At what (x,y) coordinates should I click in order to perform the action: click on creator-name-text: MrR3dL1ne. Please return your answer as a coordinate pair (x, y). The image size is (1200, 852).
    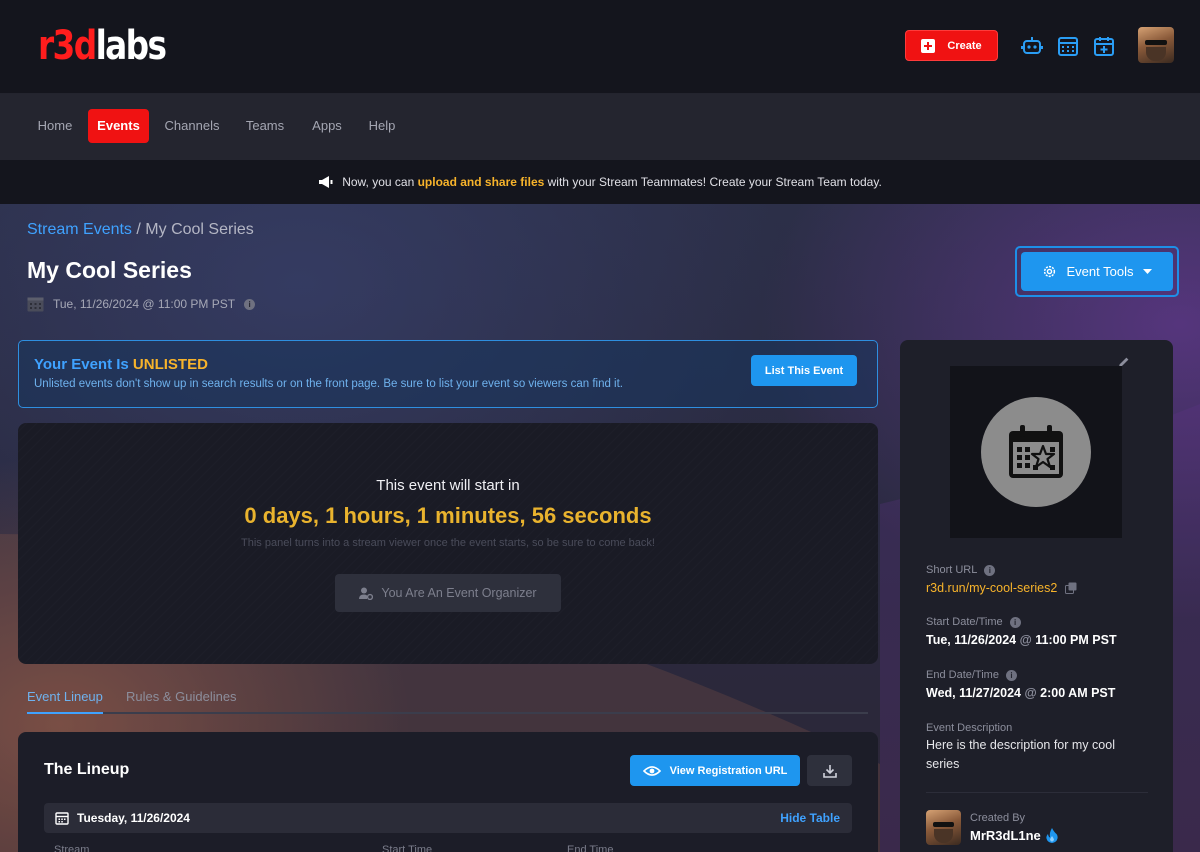
    Looking at the image, I should click on (1005, 835).